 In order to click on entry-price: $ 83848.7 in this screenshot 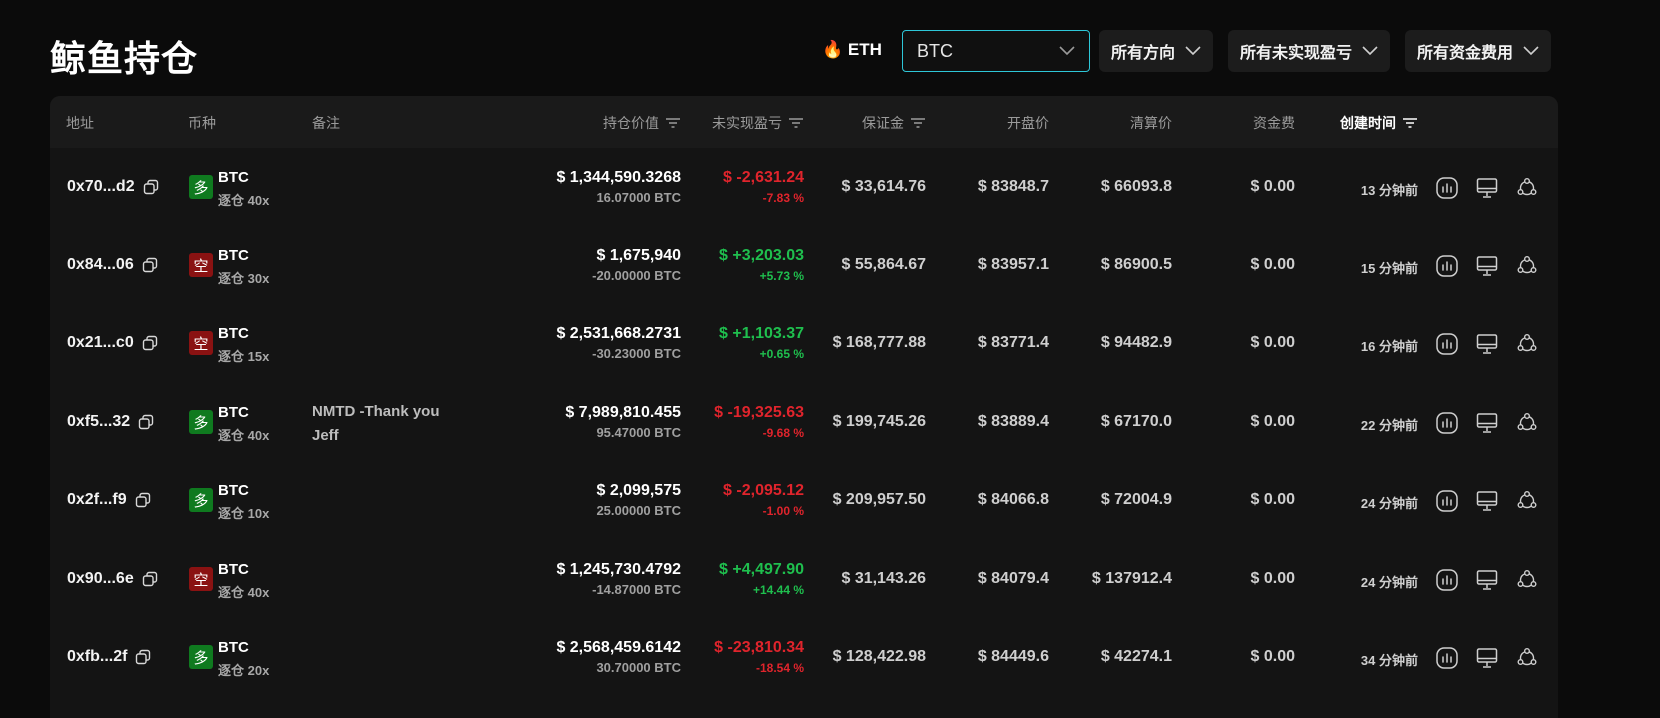, I will do `click(1013, 186)`.